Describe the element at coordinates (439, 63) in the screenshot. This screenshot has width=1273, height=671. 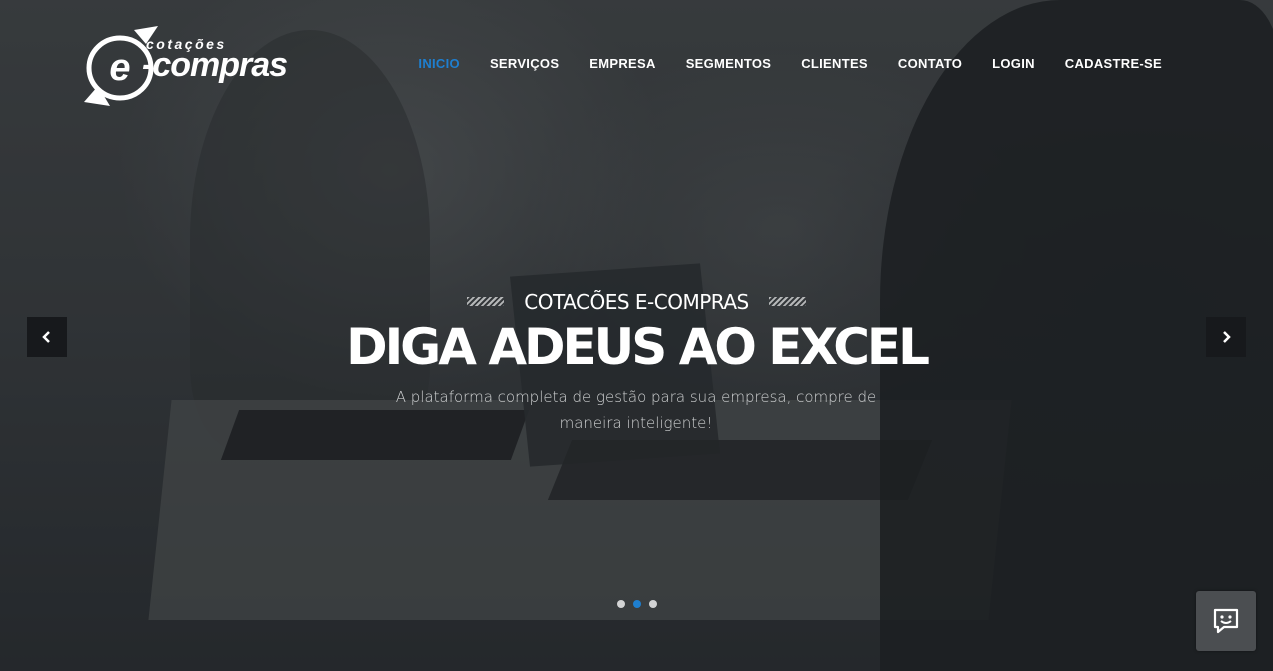
I see `nav-item-inicio: INICIO` at that location.